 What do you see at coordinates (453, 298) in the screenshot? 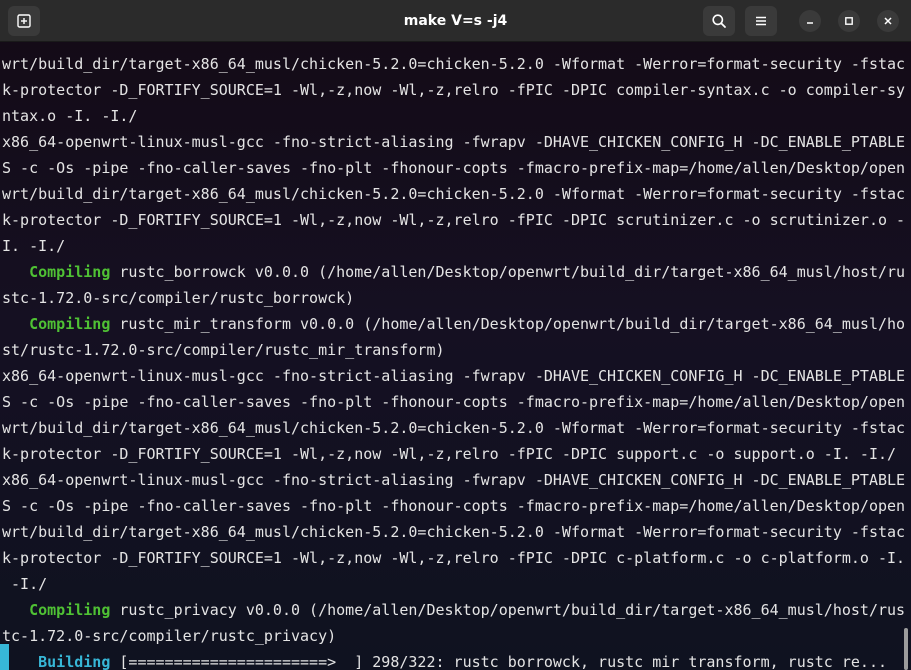
I see `terminal-line: stc-1.72.0-src/compiler/rustc_borrowck)` at bounding box center [453, 298].